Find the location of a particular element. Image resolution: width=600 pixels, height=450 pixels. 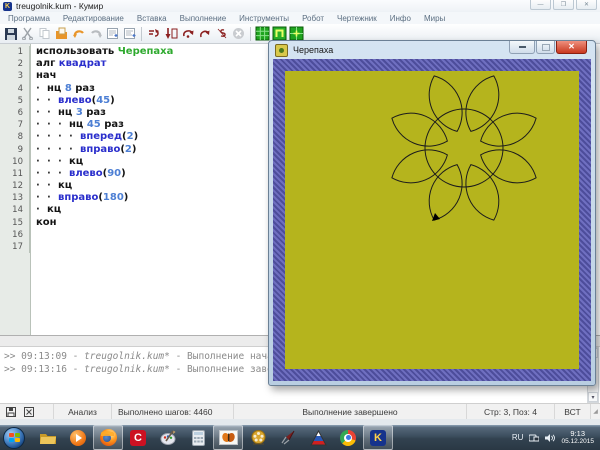

insert-text-button is located at coordinates (112, 34).